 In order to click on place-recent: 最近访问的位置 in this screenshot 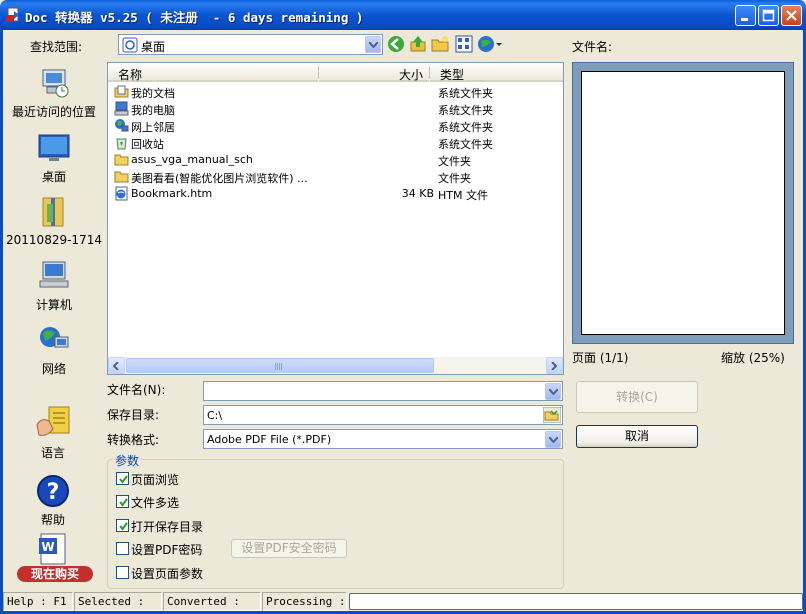, I will do `click(54, 93)`.